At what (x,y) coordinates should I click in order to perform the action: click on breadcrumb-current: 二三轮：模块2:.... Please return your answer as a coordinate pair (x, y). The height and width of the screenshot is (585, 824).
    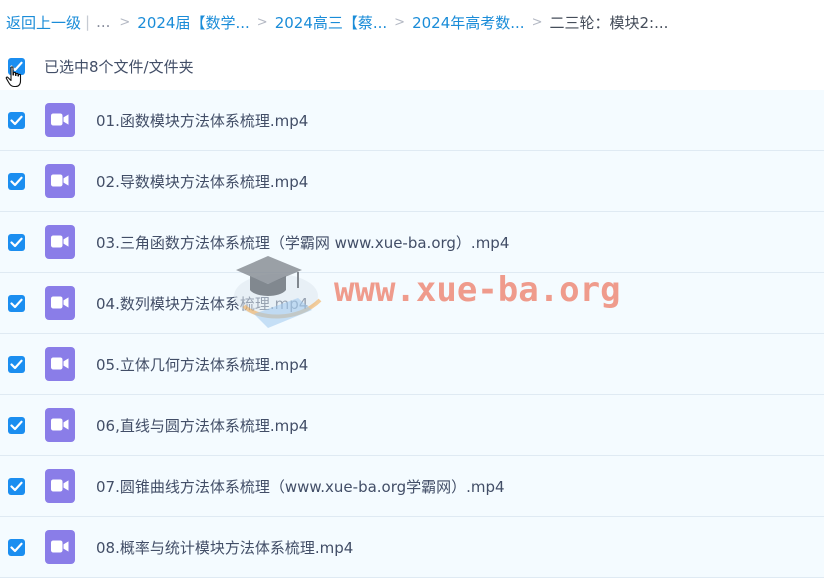
    Looking at the image, I should click on (609, 22).